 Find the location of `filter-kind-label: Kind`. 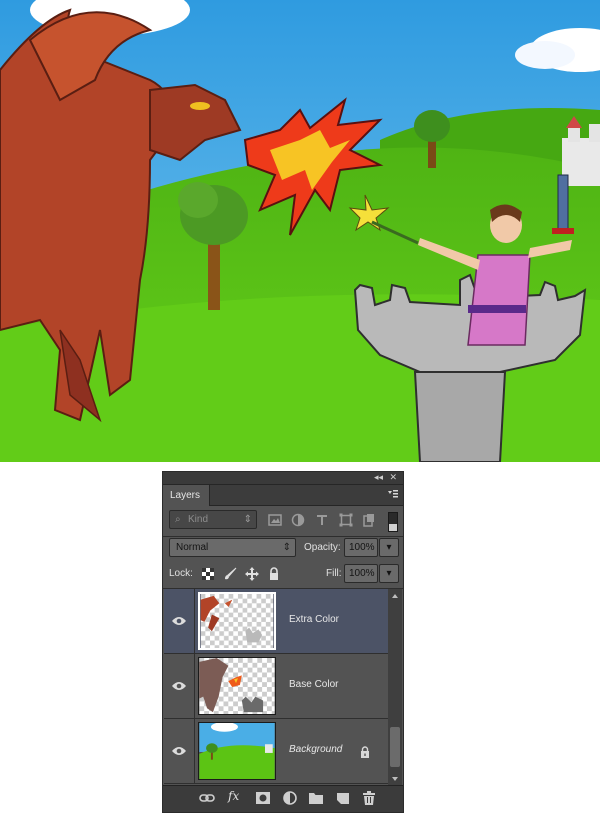

filter-kind-label: Kind is located at coordinates (198, 519).